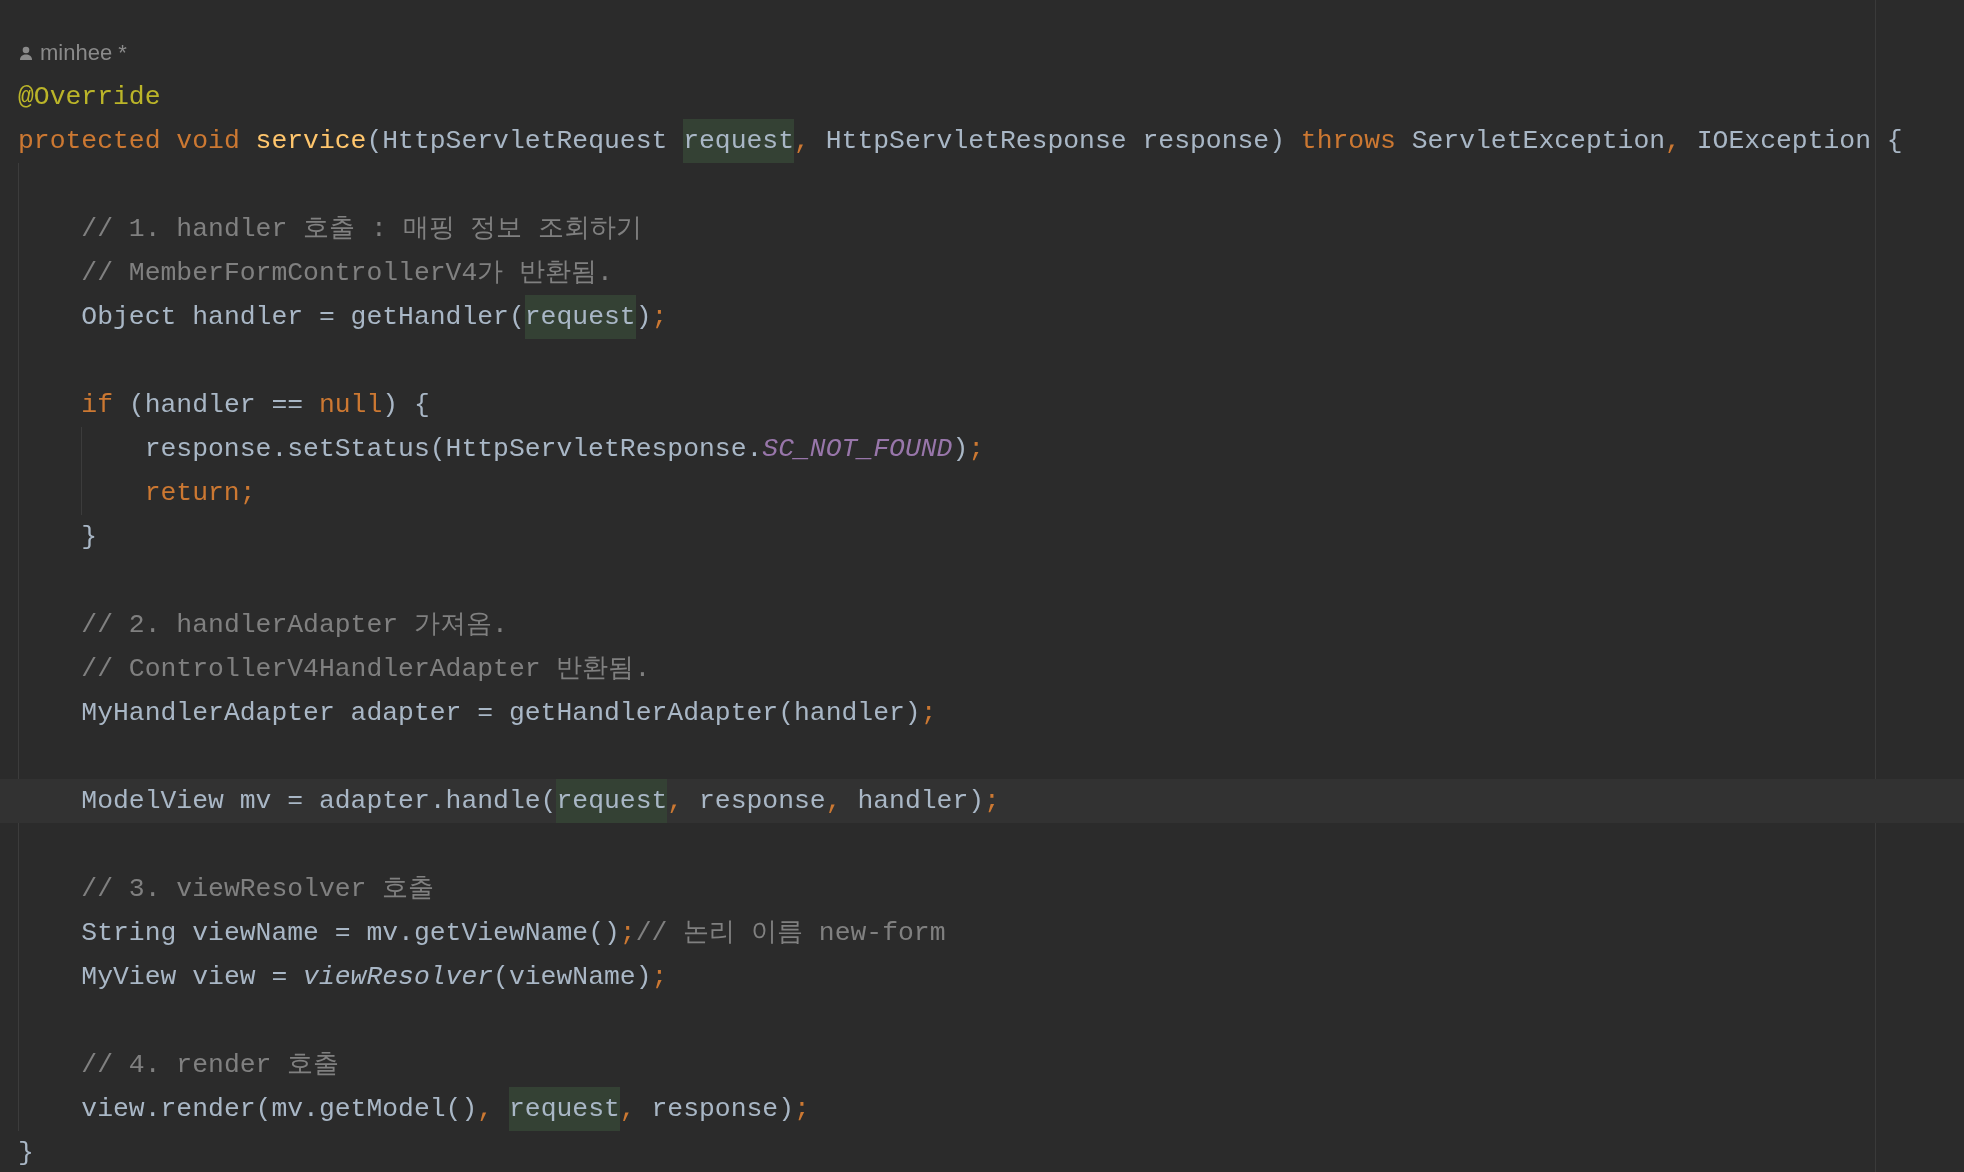 The height and width of the screenshot is (1172, 1964). I want to click on code-text: response.setStatus(HttpServletResponse., so click(453, 449).